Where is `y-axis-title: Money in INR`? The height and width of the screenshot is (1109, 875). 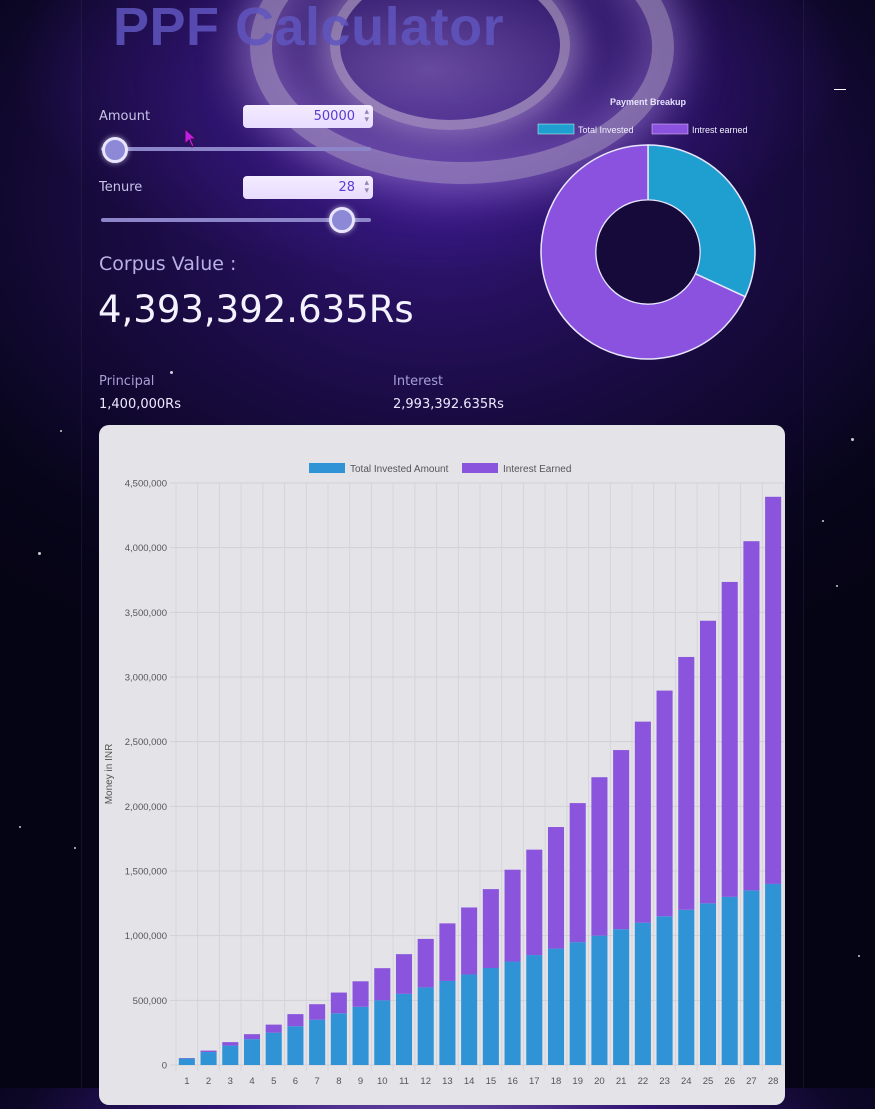 y-axis-title: Money in INR is located at coordinates (109, 774).